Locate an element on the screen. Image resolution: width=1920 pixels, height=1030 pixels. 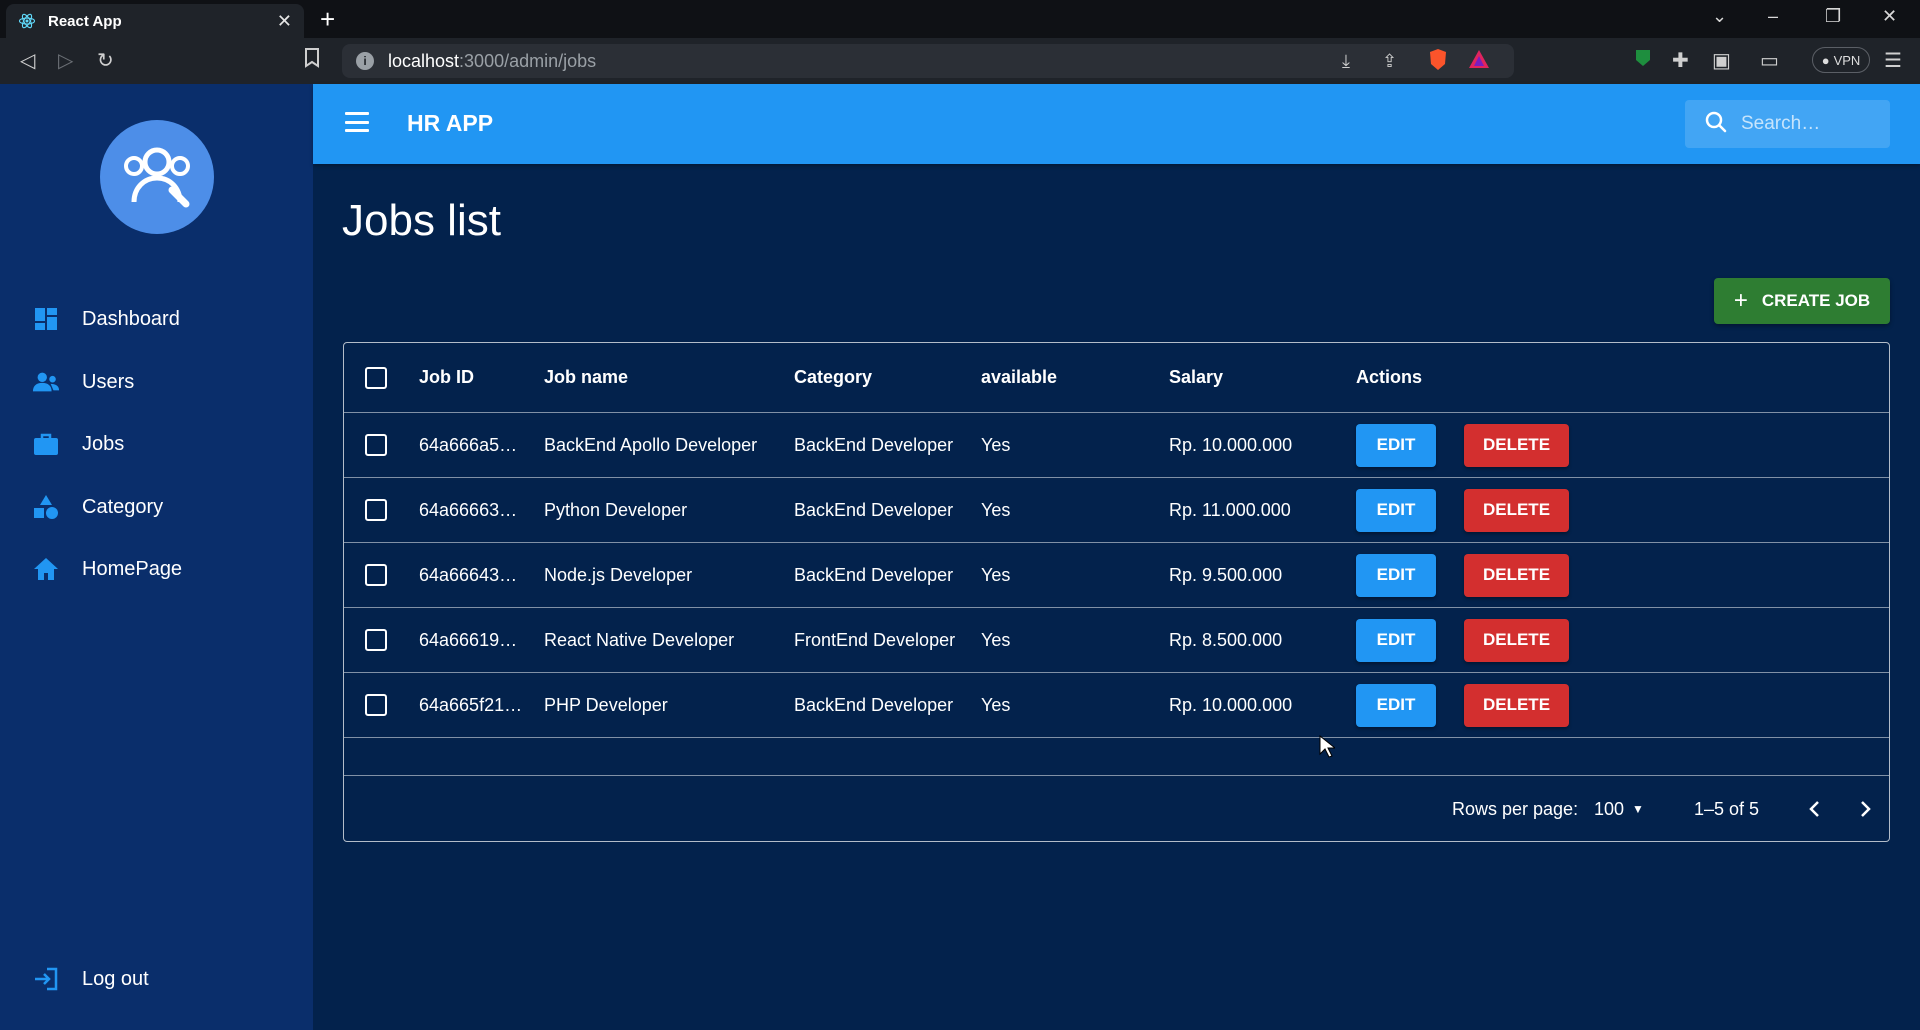
logout-button: Log out is located at coordinates (90, 979).